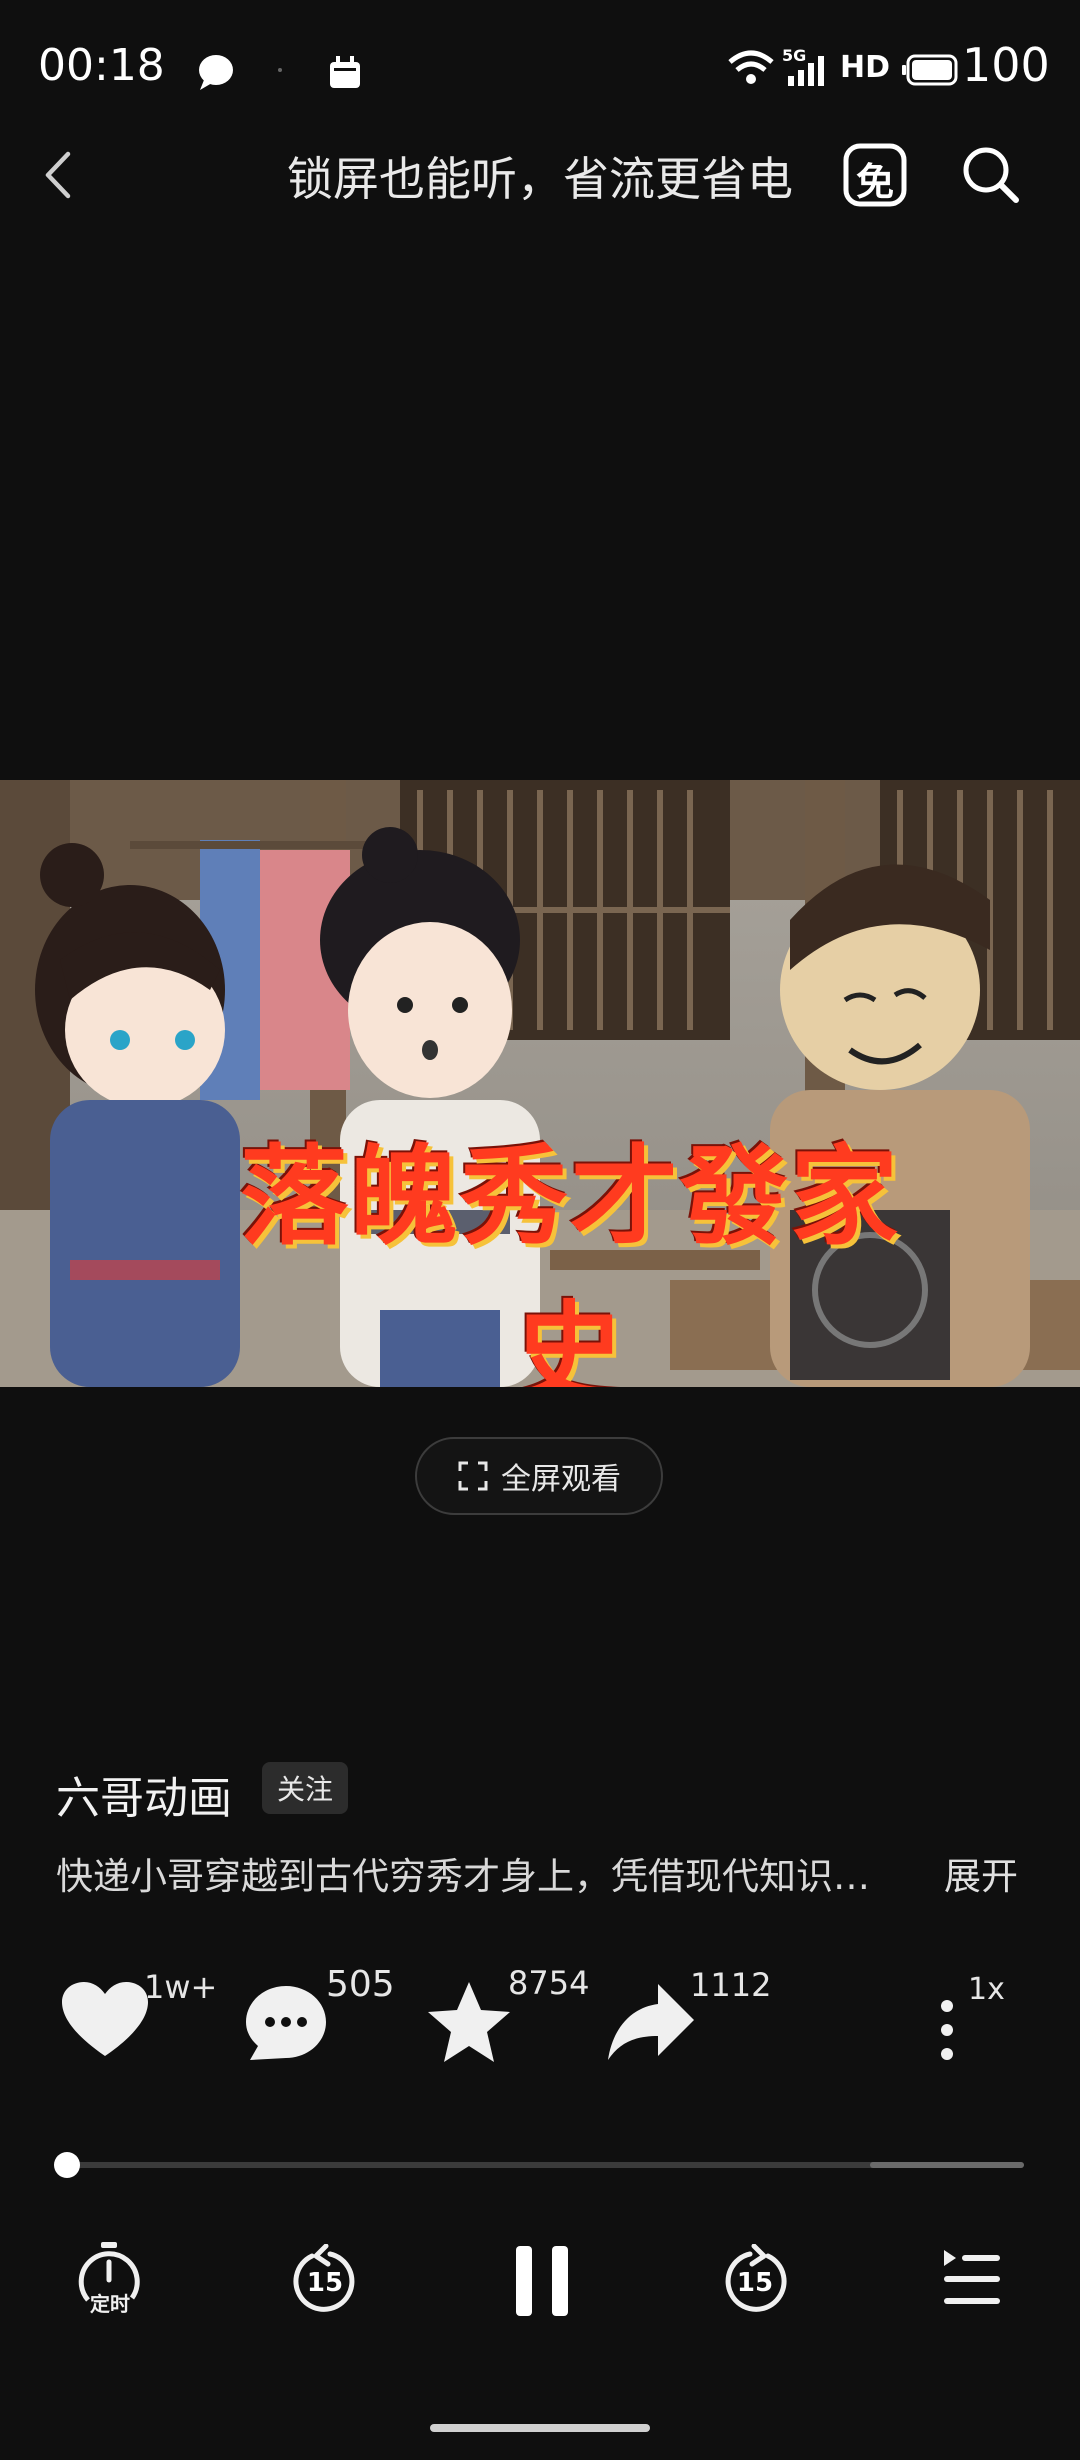 The width and height of the screenshot is (1080, 2460). I want to click on fullscreen-button: 全屏观看, so click(539, 1476).